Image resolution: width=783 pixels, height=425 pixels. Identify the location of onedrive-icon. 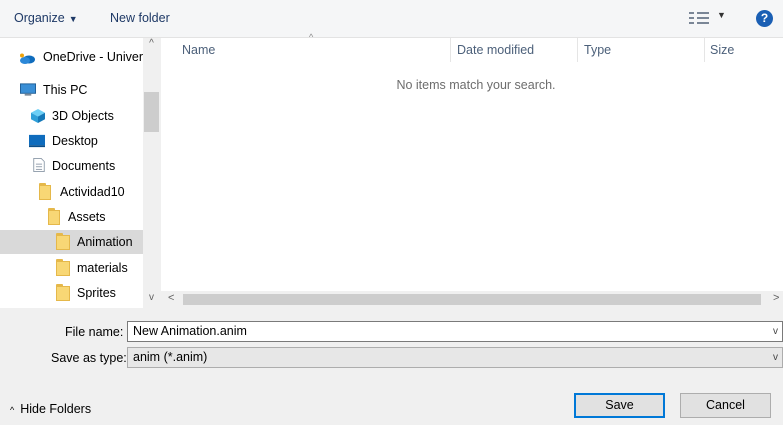
(27, 58).